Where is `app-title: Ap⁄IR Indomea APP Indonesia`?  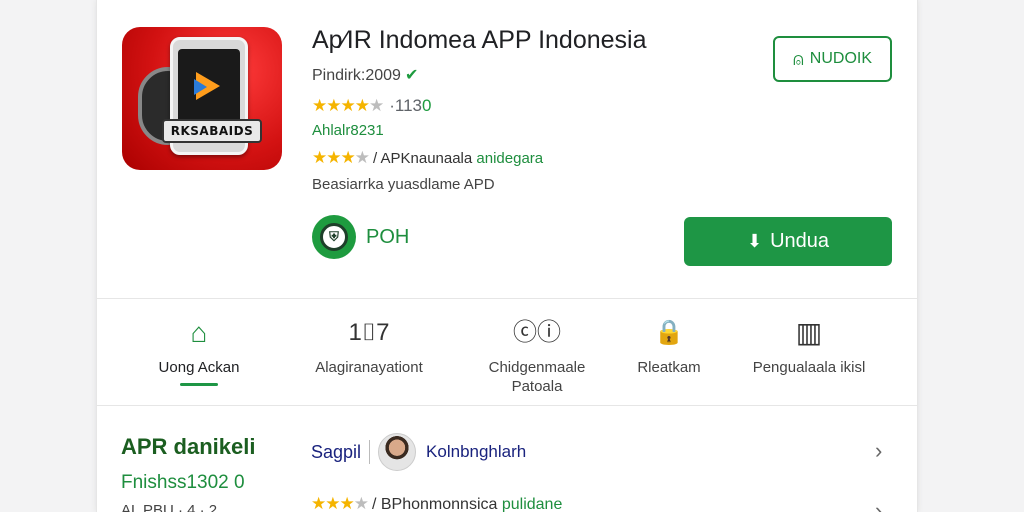
app-title: Ap⁄IR Indomea APP Indonesia is located at coordinates (479, 40).